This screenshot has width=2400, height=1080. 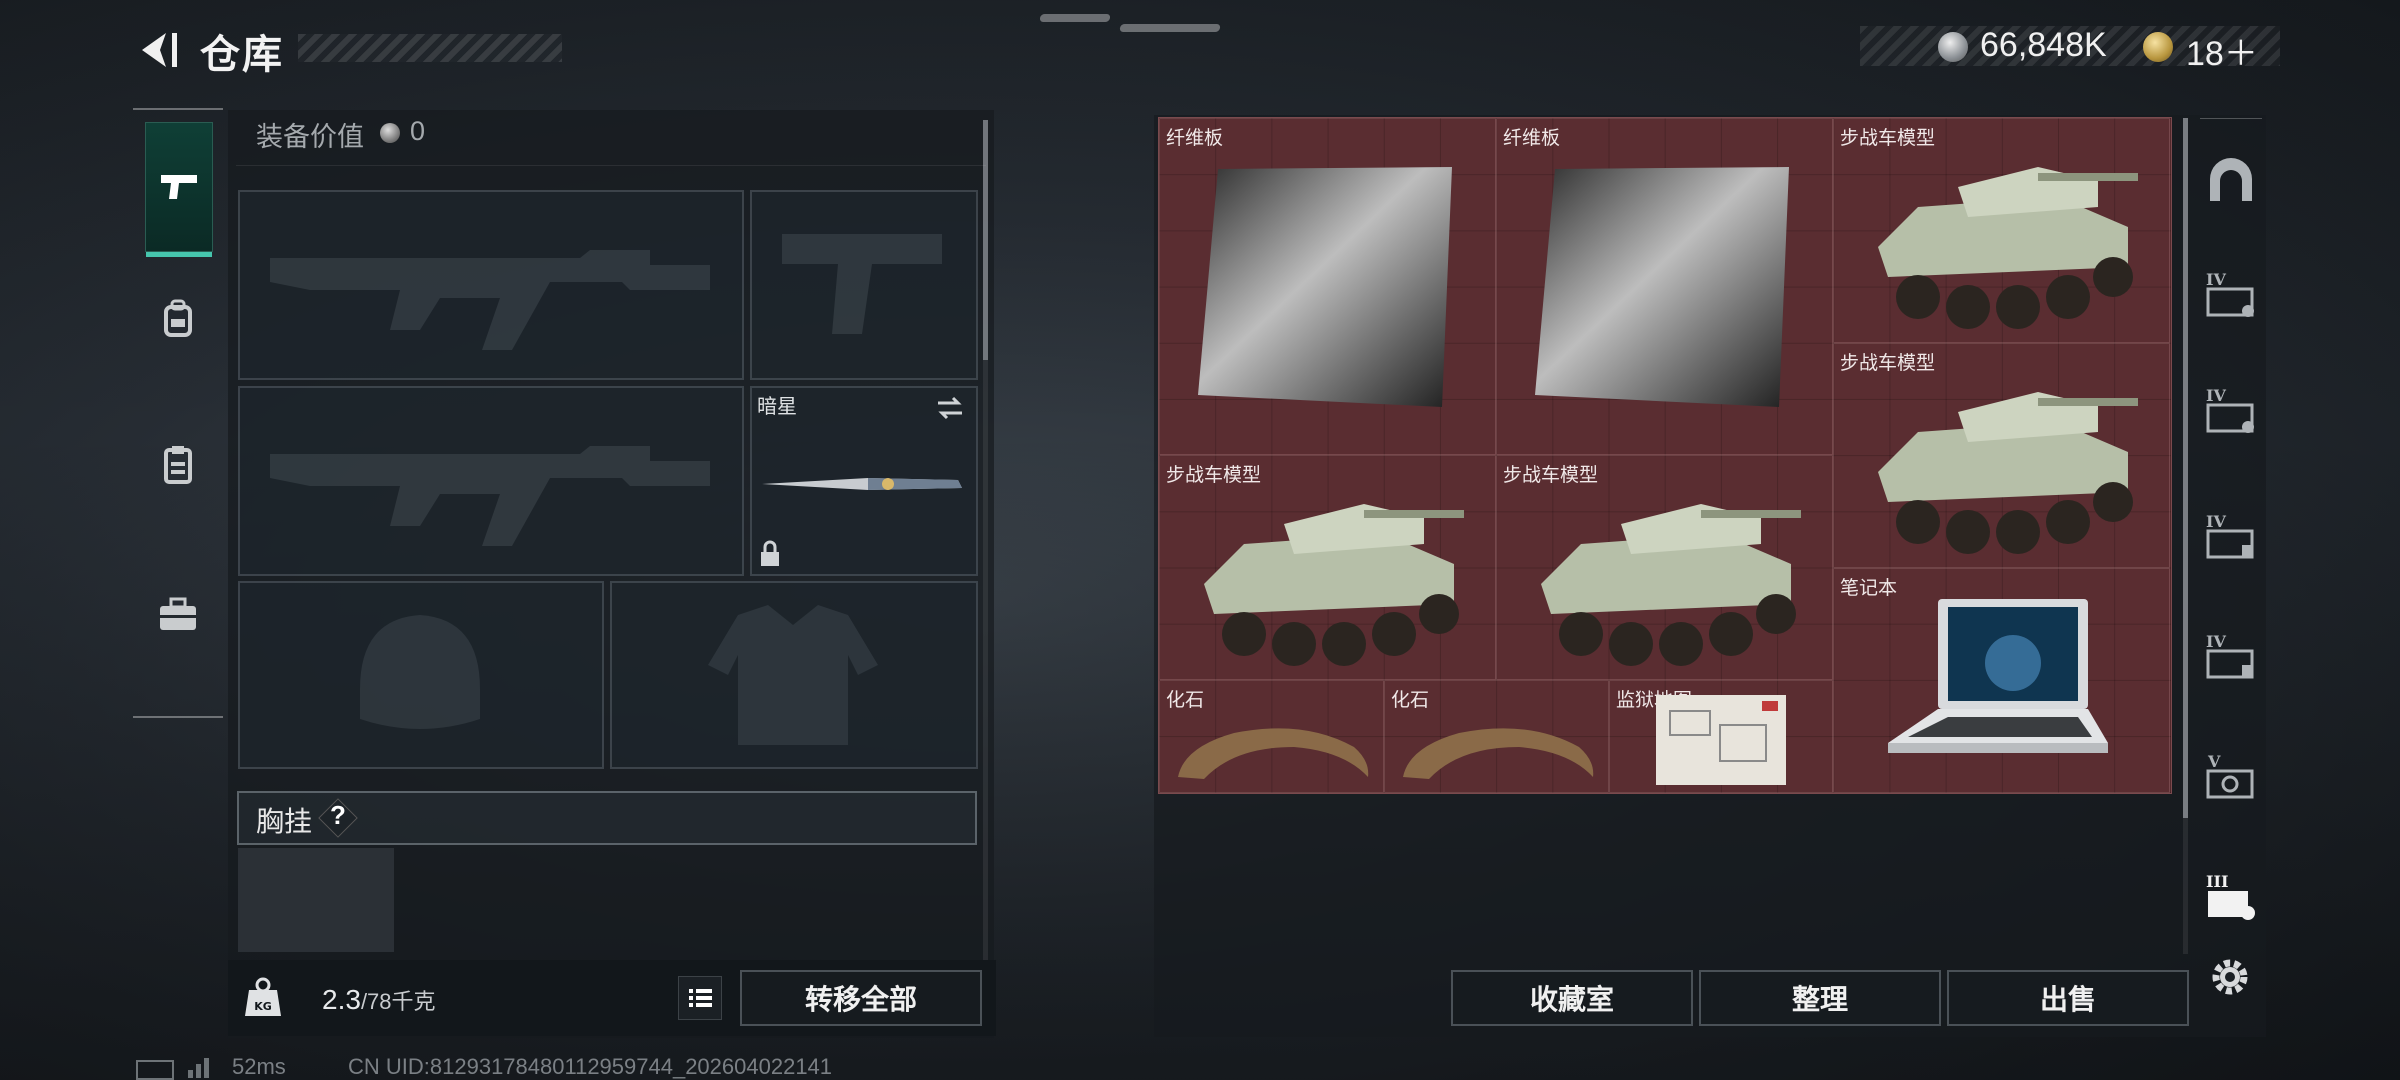 What do you see at coordinates (985, 240) in the screenshot?
I see `equipment-scroll-thumb` at bounding box center [985, 240].